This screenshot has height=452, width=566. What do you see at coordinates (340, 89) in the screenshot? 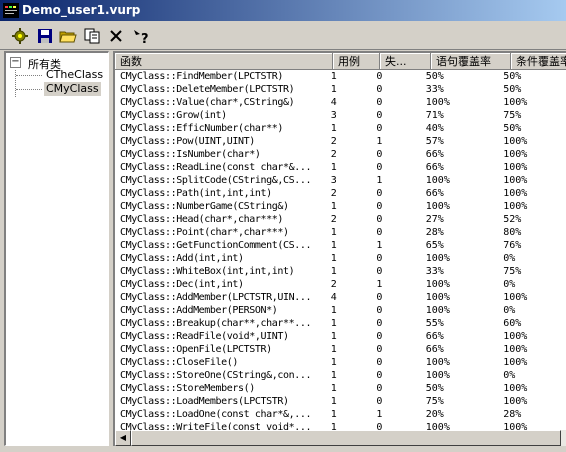
I see `table-row: CMyClass::DeleteMember(LPCTSTR) 1 0 33% 50%` at bounding box center [340, 89].